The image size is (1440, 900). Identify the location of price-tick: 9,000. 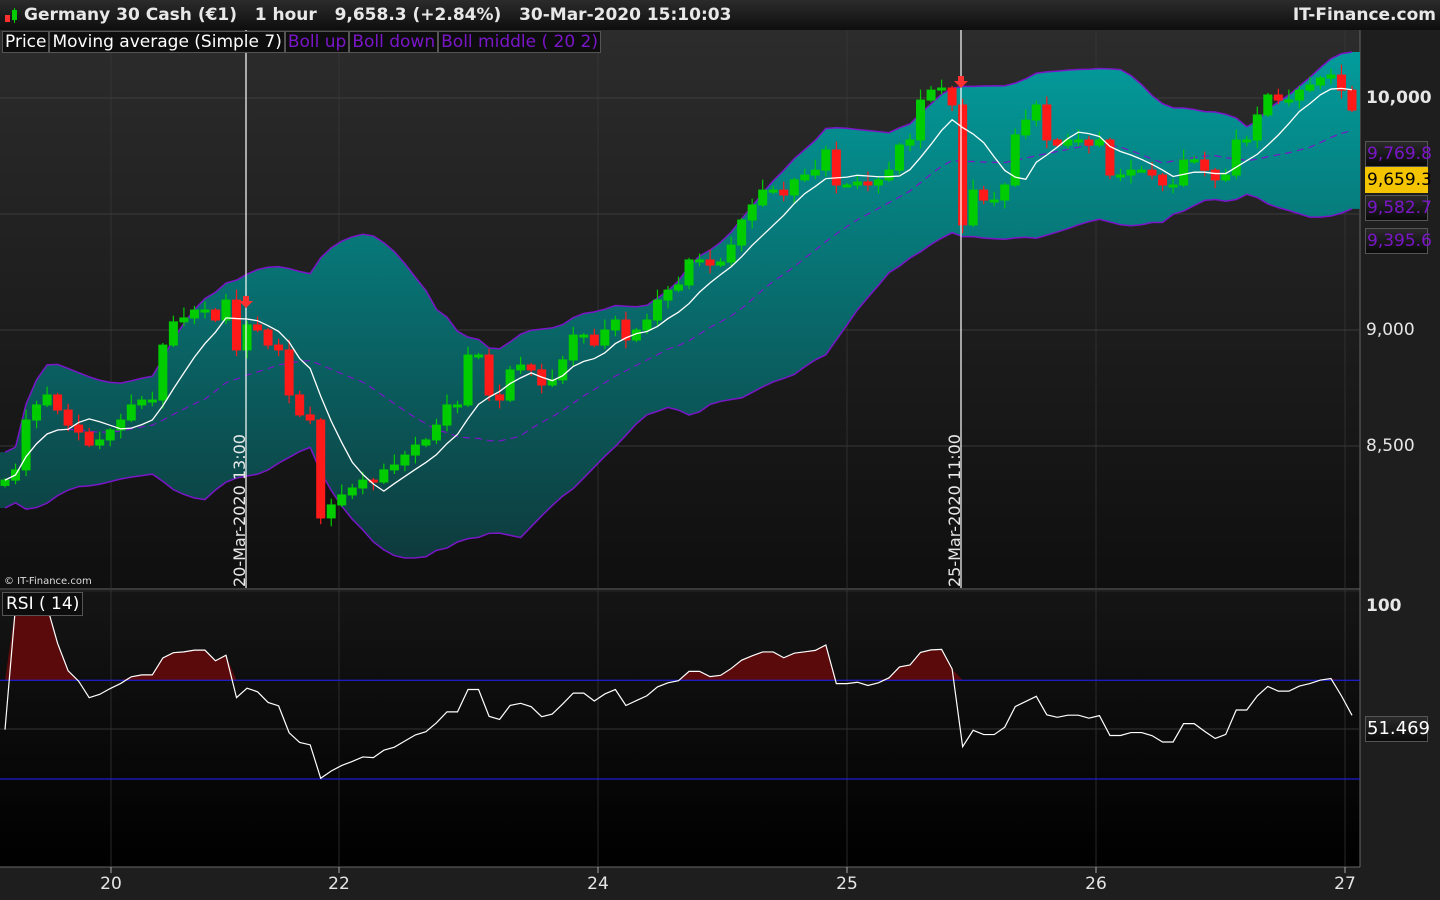
(1390, 330).